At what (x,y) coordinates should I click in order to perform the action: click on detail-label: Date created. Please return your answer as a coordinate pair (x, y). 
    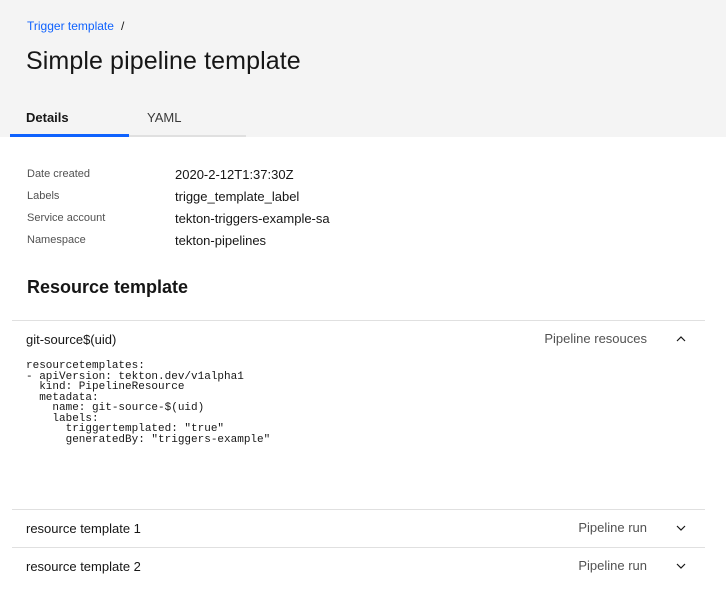
    Looking at the image, I should click on (58, 174).